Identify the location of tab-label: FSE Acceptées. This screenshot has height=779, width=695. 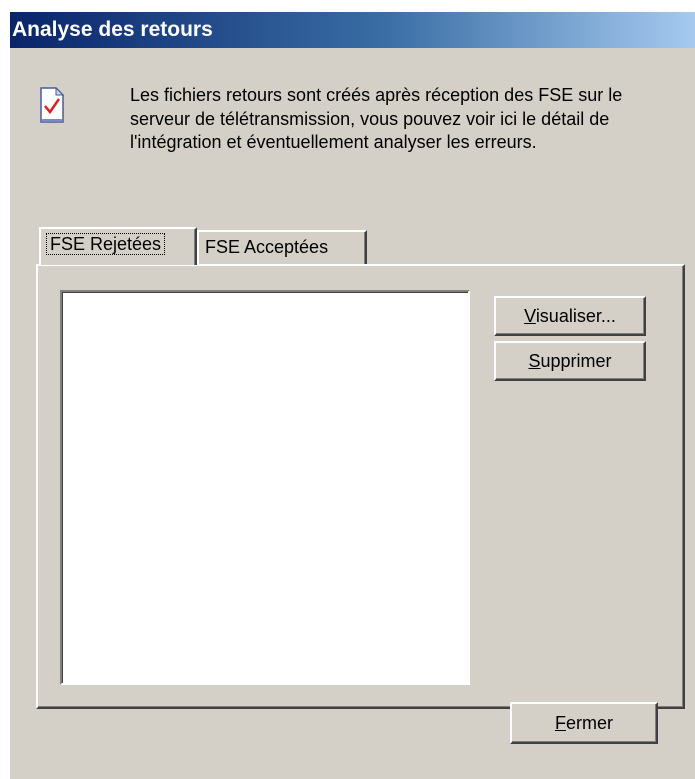
(267, 247).